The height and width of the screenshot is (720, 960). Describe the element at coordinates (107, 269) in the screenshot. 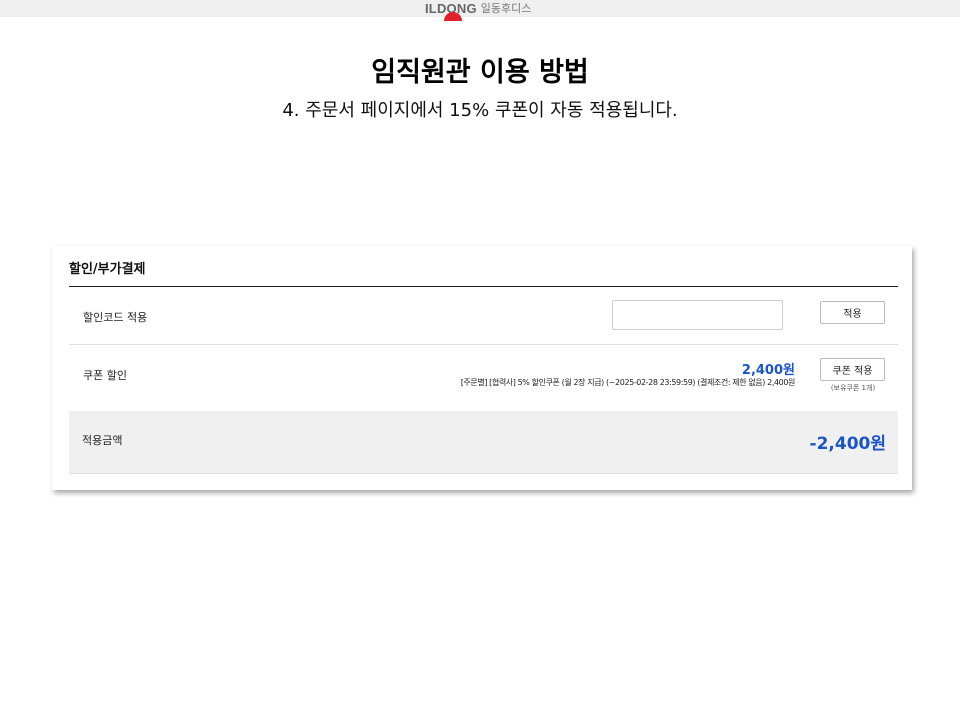

I see `panel-heading: 할인/부가결제` at that location.